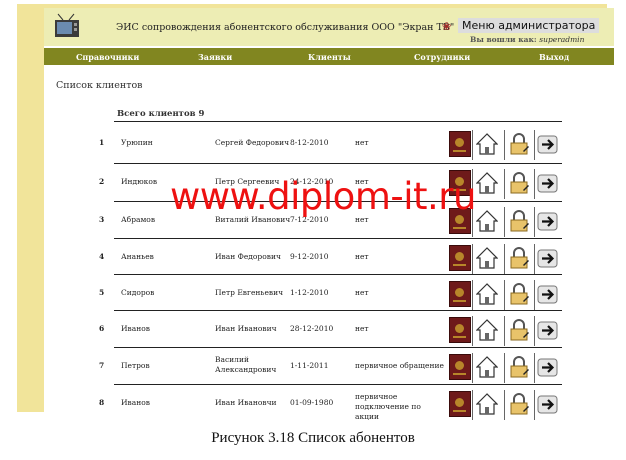 The image size is (626, 460). I want to click on row-date: 01-09-1980, so click(312, 402).